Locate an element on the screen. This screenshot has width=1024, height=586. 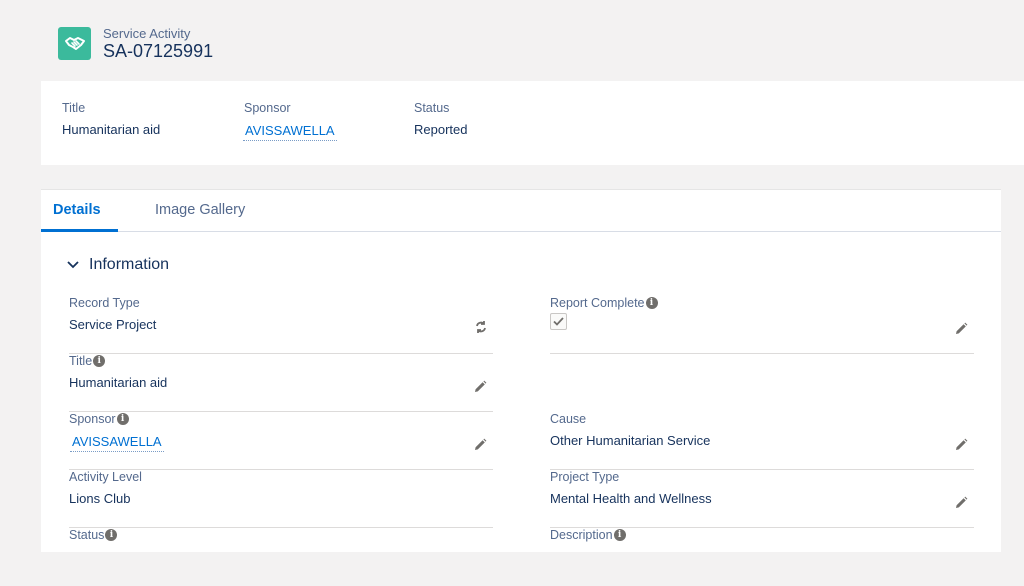
highlight-status-value: Reported is located at coordinates (441, 129).